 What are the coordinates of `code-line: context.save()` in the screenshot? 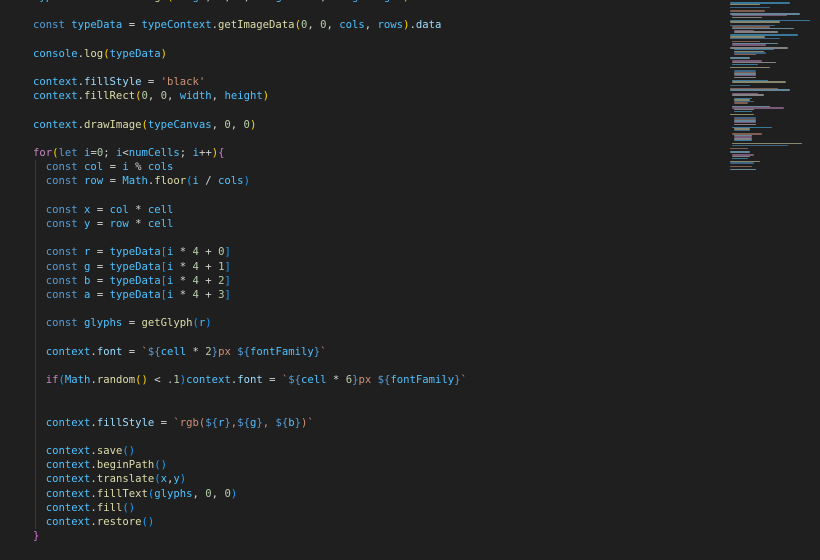 It's located at (378, 451).